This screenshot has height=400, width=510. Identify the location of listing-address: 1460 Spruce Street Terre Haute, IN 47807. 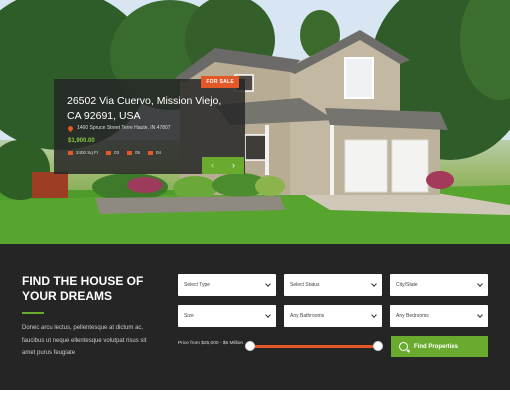
(124, 128).